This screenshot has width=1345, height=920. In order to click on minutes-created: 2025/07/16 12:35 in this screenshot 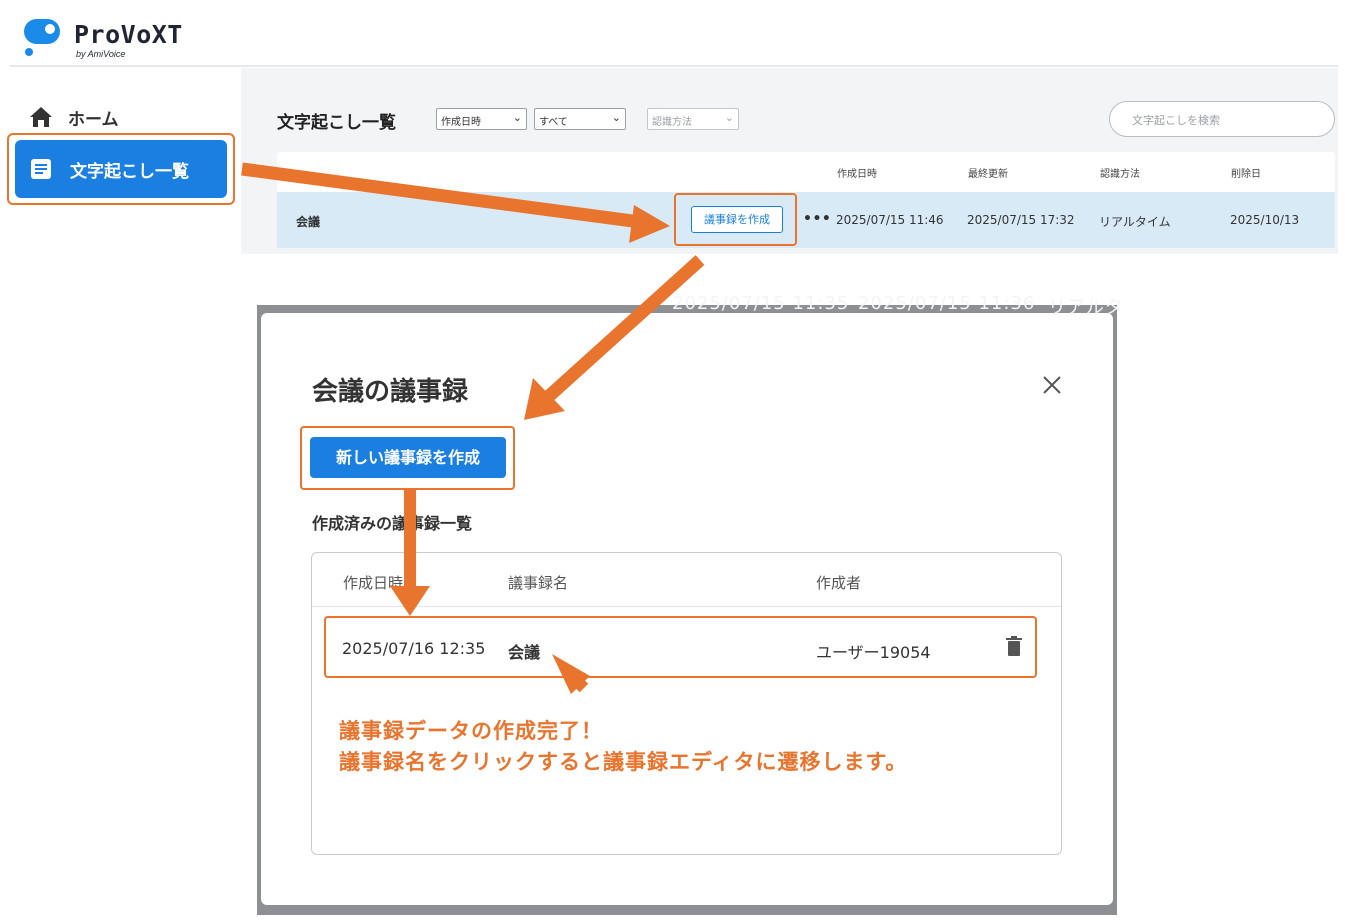, I will do `click(414, 648)`.